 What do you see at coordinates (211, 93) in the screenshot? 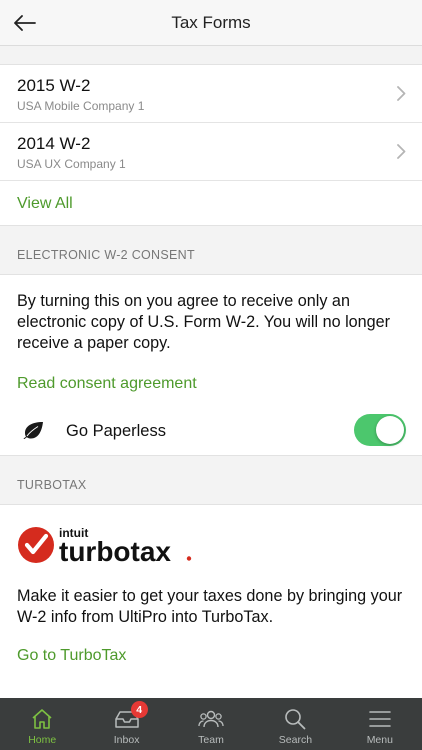
I see `tax-form-row: 2015 W-2 USA Mobile Company 1` at bounding box center [211, 93].